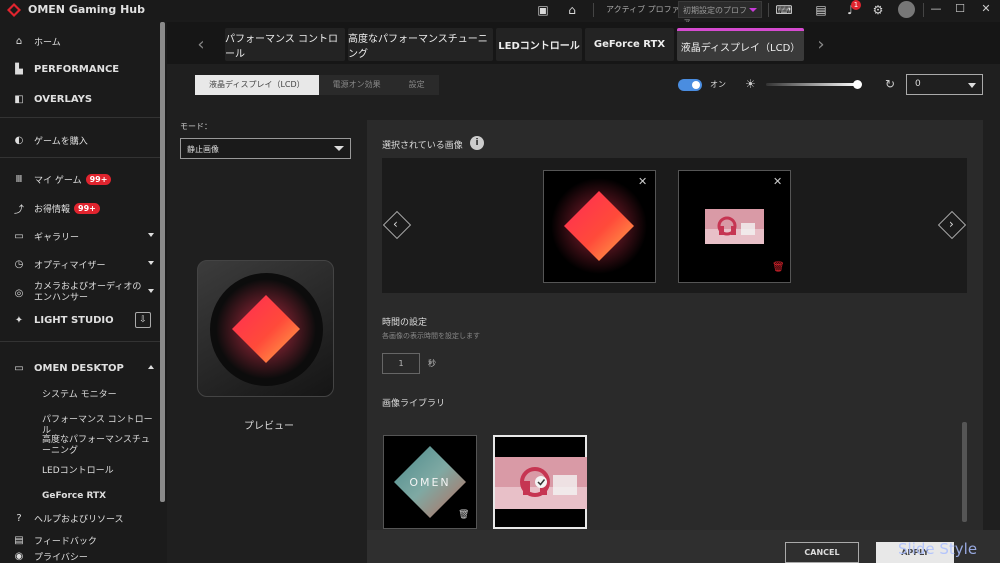  Describe the element at coordinates (539, 44) in the screenshot. I see `tab-led-control: LEDコントロール` at that location.